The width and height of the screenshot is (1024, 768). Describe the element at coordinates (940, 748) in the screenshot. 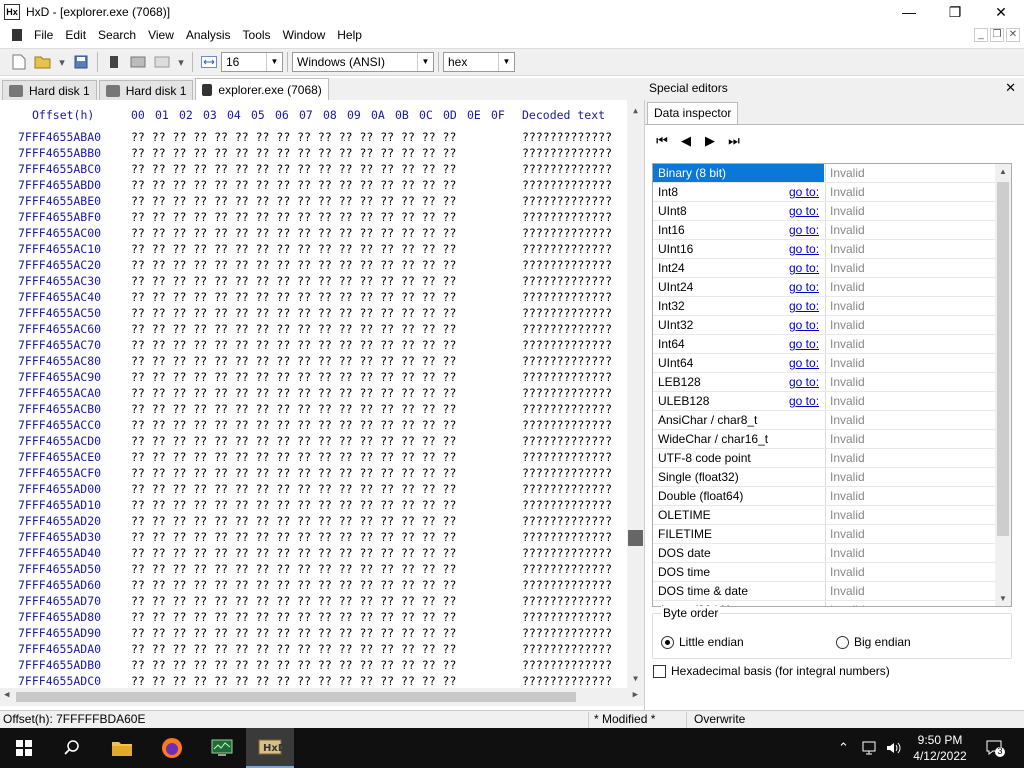

I see `taskbar-clock: 9:50 PM 4/12/2022` at that location.